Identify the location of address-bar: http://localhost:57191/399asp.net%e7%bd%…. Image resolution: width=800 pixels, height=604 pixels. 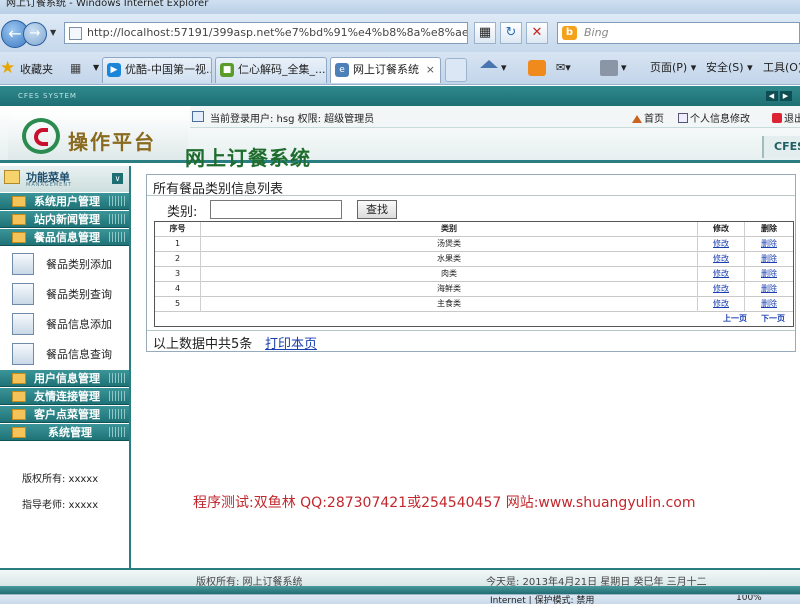
(266, 33).